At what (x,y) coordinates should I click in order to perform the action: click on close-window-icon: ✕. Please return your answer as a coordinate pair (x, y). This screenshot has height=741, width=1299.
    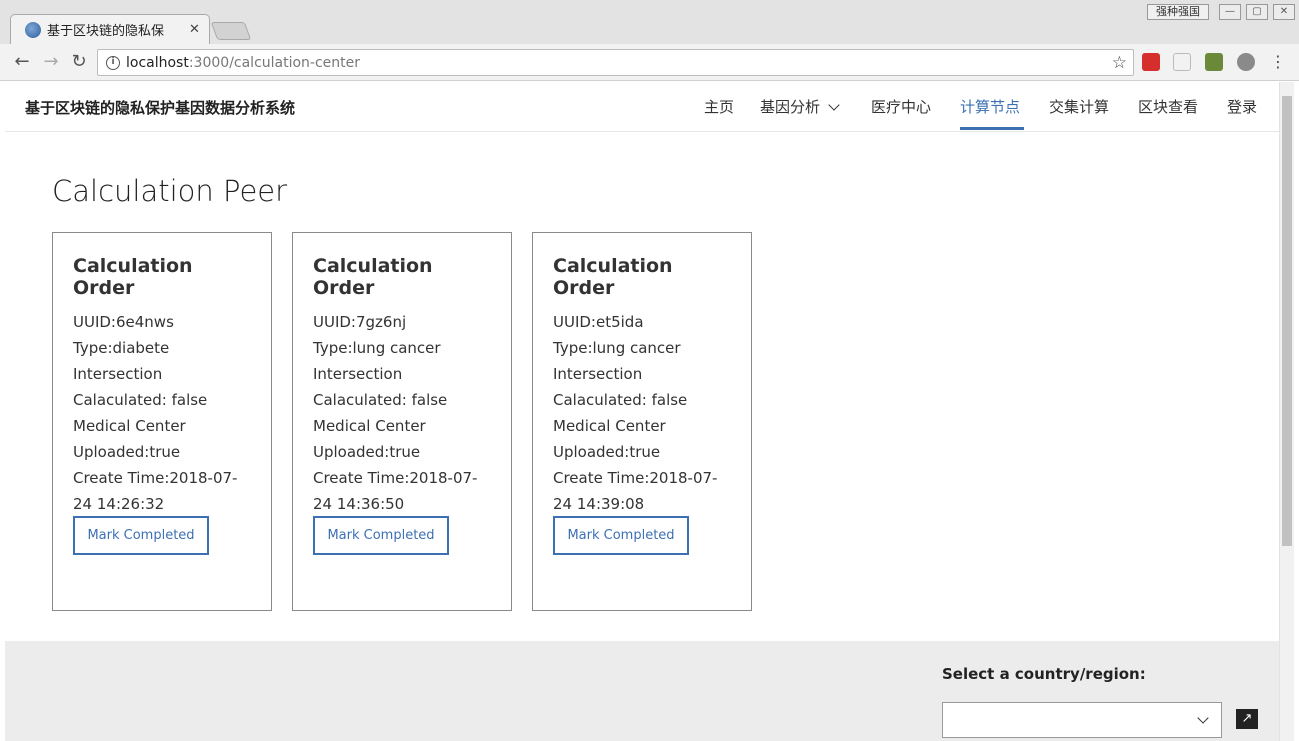
    Looking at the image, I should click on (1284, 12).